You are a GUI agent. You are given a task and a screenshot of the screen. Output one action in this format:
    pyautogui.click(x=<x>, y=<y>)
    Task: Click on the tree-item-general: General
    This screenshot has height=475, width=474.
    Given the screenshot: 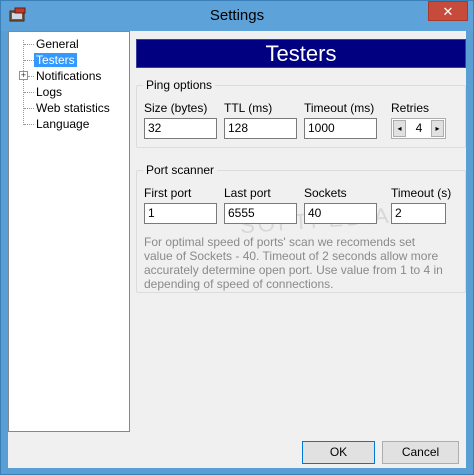 What is the action you would take?
    pyautogui.click(x=57, y=44)
    